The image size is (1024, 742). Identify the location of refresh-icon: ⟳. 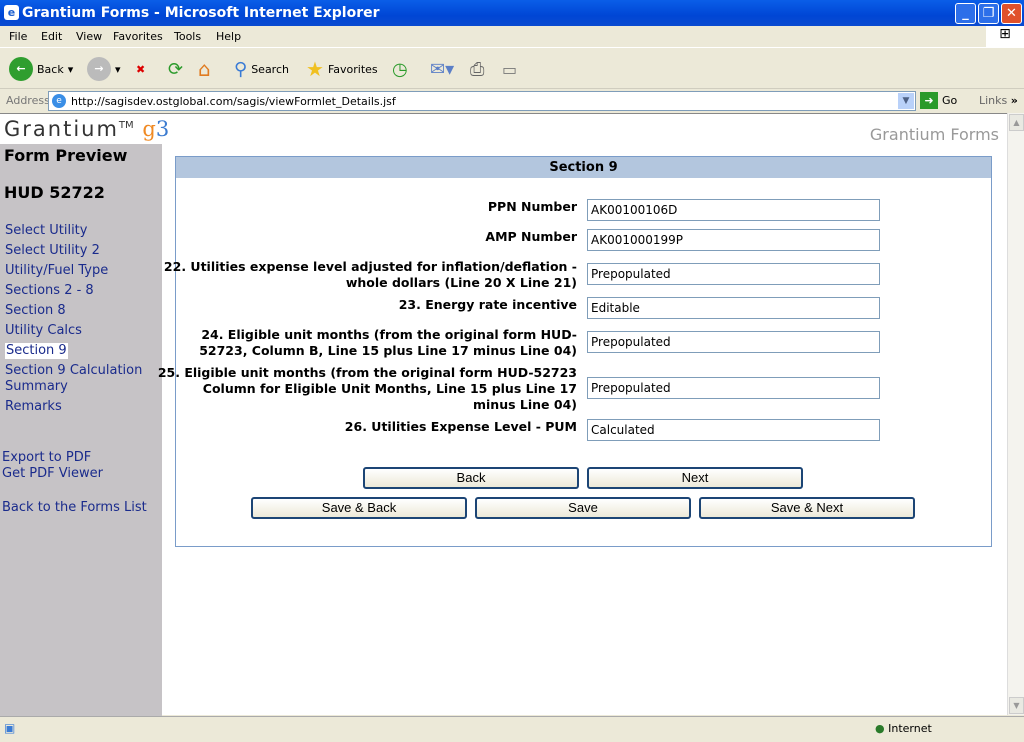
(175, 69).